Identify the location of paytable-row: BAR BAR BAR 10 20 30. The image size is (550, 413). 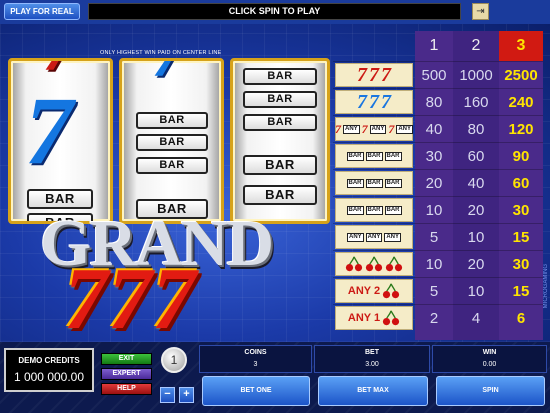
(438, 209).